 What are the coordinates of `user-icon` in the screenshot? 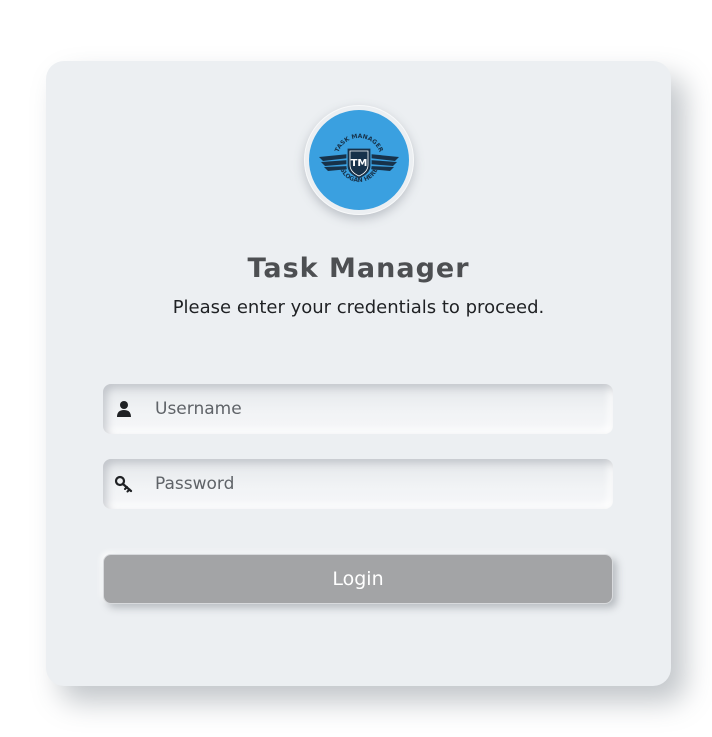 It's located at (124, 409).